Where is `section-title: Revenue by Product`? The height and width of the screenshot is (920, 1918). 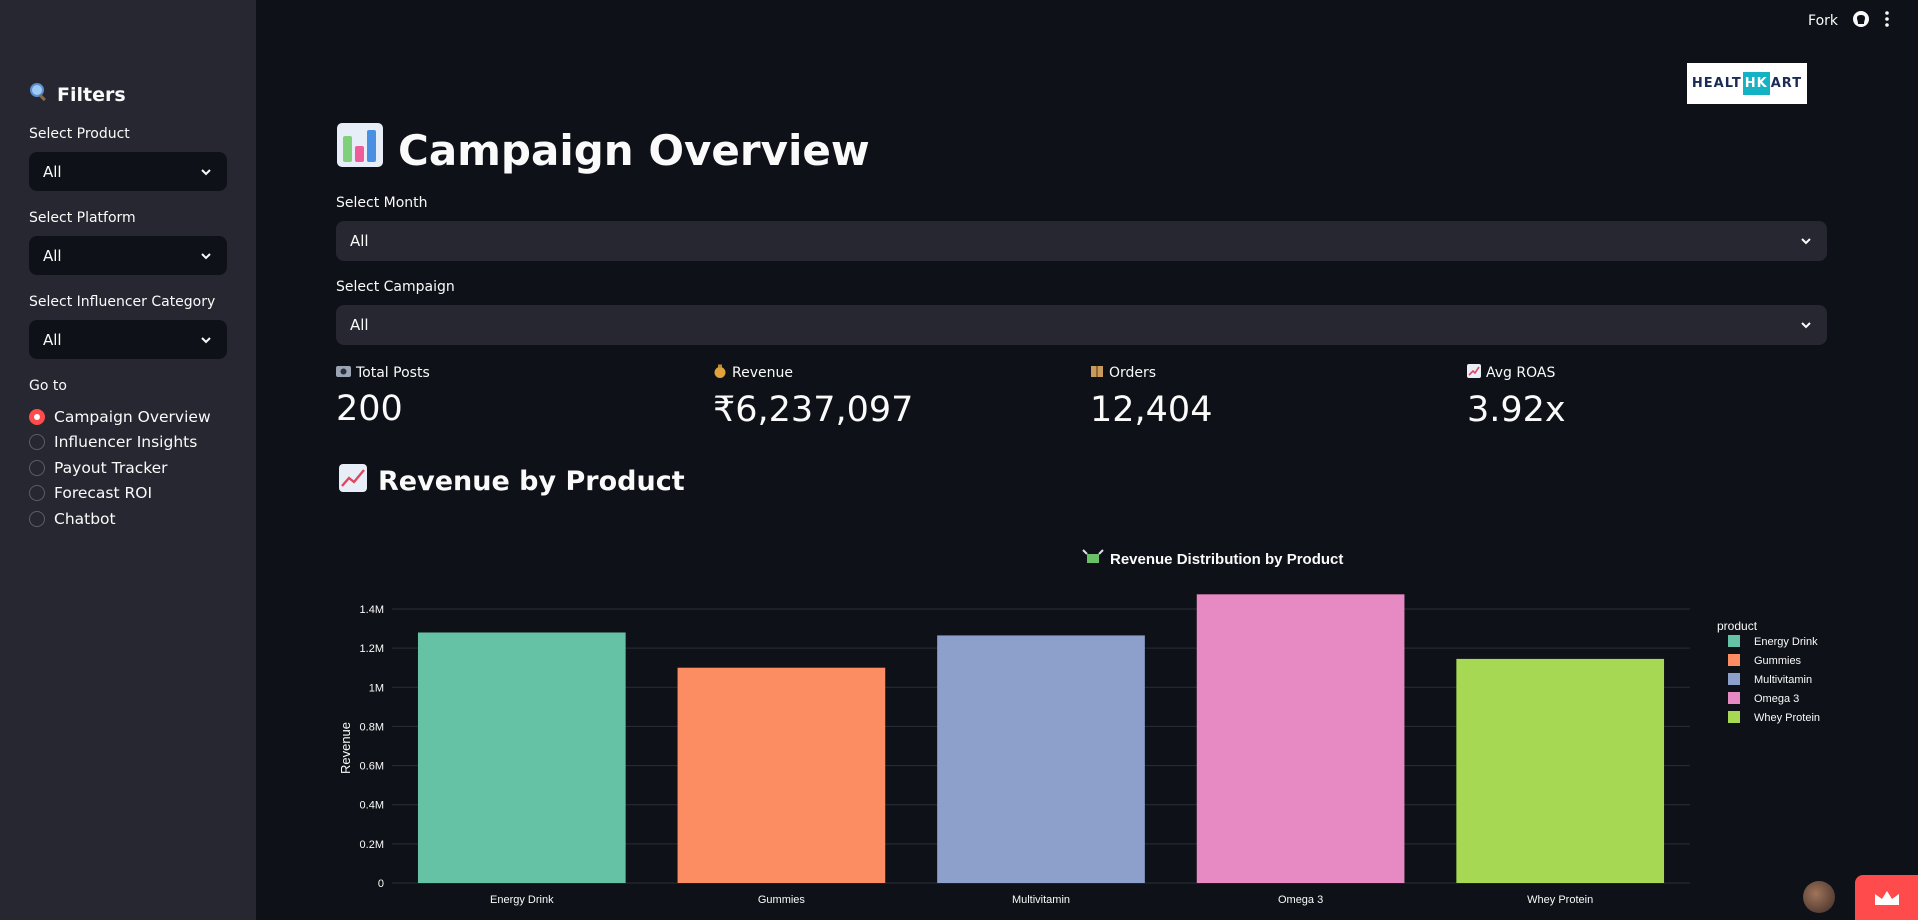
section-title: Revenue by Product is located at coordinates (511, 481).